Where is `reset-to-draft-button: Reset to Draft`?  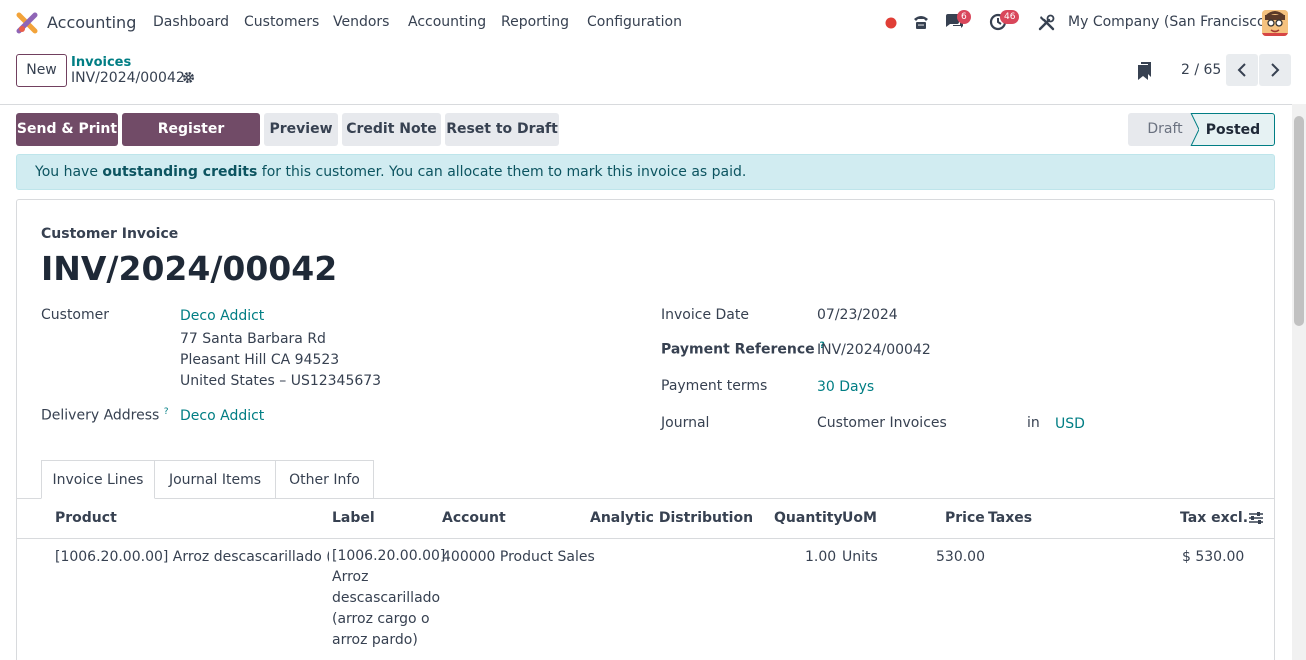 reset-to-draft-button: Reset to Draft is located at coordinates (502, 129).